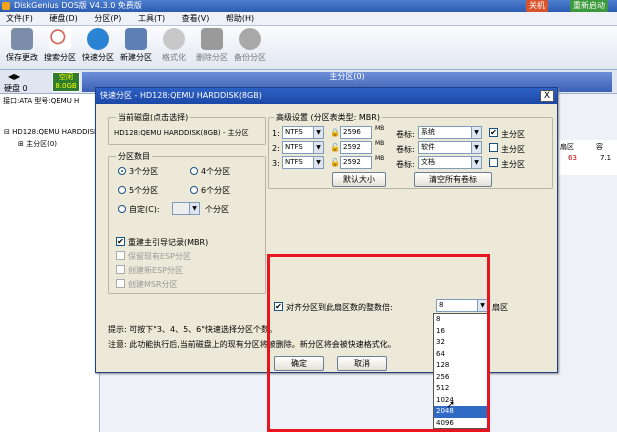 Image resolution: width=617 pixels, height=432 pixels. What do you see at coordinates (120, 283) in the screenshot?
I see `create-msr-checkbox` at bounding box center [120, 283].